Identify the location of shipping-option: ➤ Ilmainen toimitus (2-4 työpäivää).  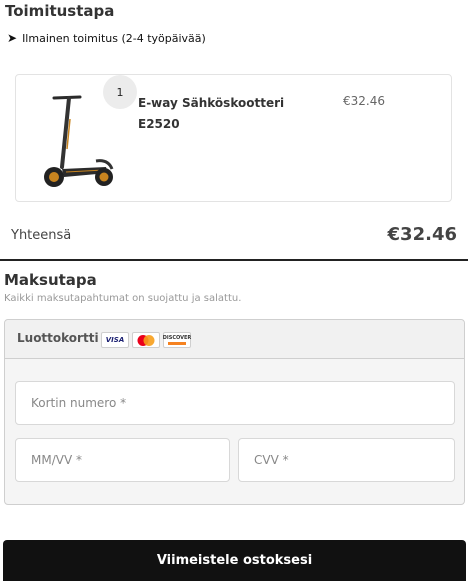
(106, 38).